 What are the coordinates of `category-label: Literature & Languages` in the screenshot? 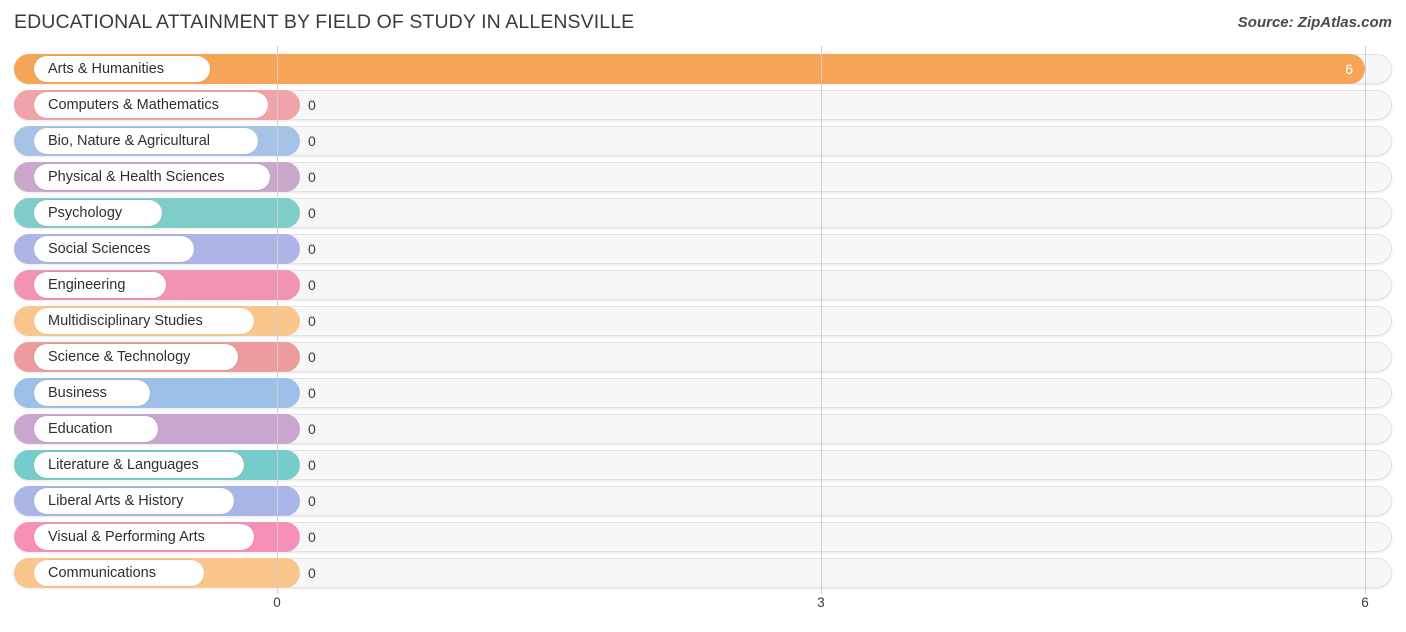 It's located at (139, 465).